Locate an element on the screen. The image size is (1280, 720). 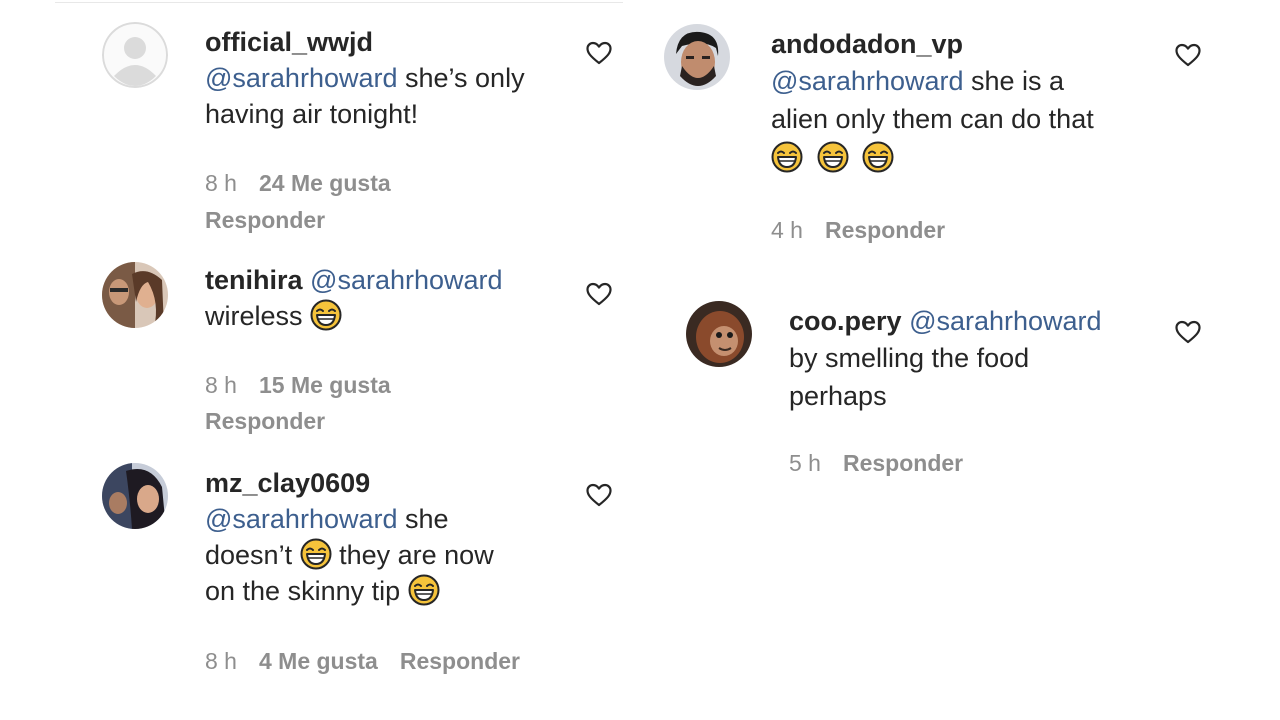
comment-text: they are now is located at coordinates (412, 555).